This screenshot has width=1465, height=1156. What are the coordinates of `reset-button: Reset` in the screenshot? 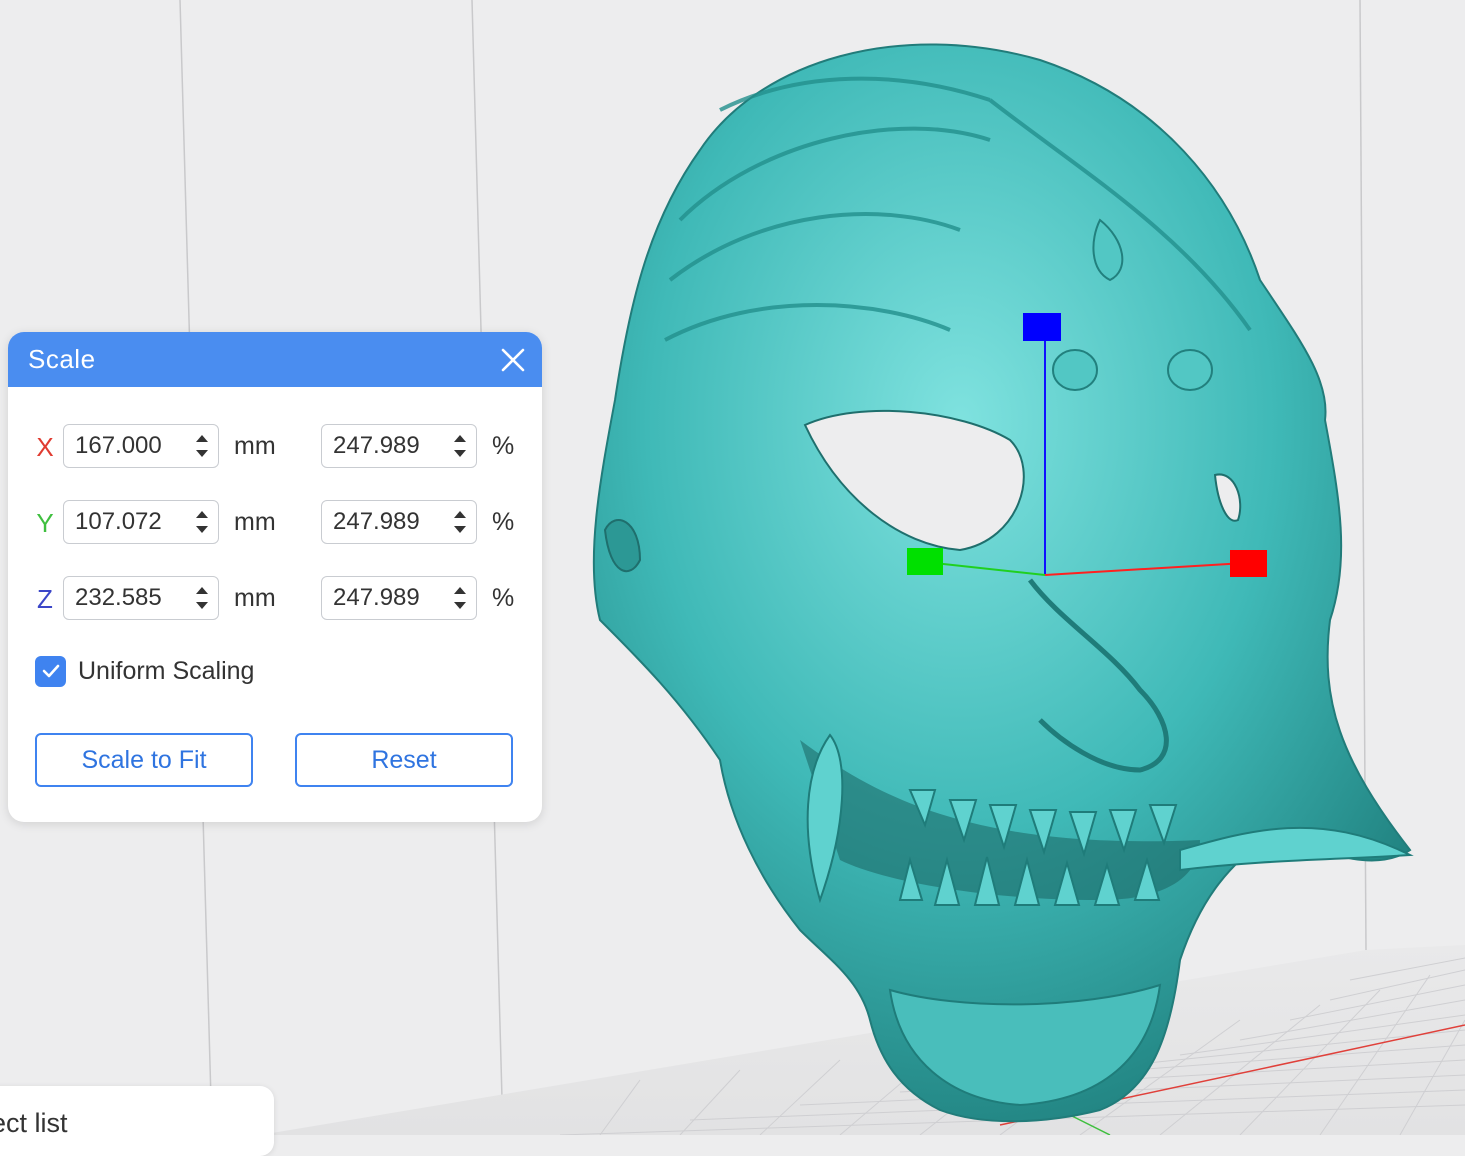 It's located at (404, 760).